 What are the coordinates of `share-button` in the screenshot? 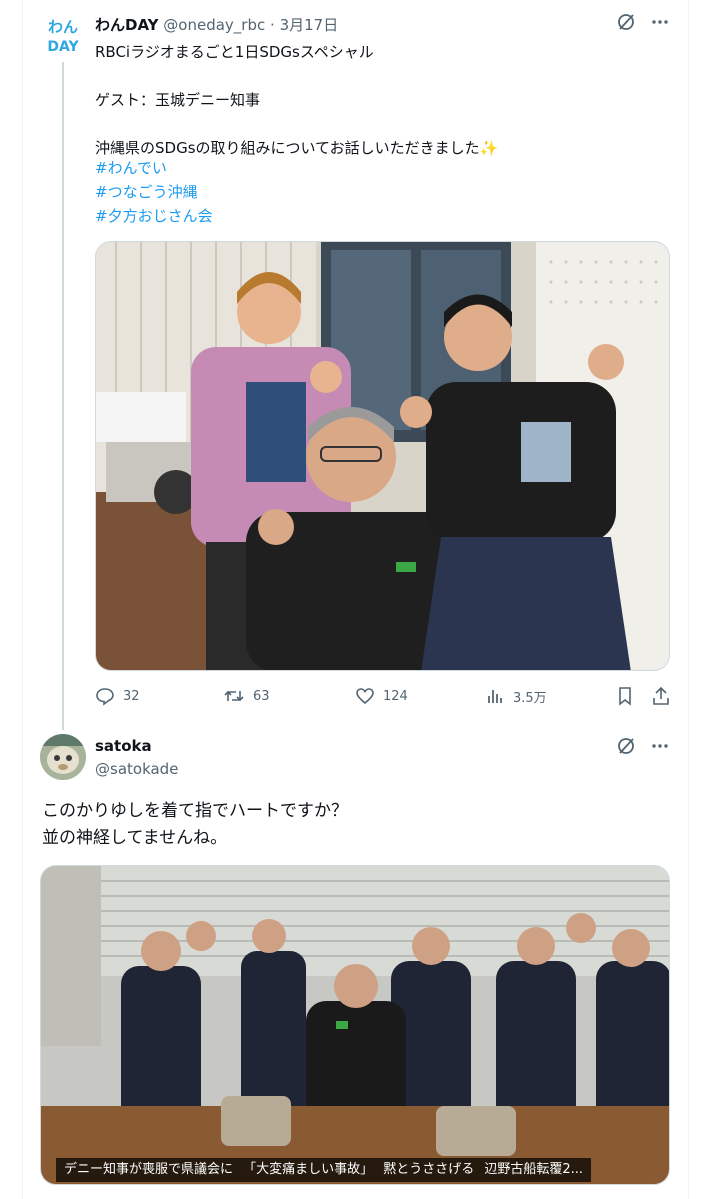 It's located at (661, 696).